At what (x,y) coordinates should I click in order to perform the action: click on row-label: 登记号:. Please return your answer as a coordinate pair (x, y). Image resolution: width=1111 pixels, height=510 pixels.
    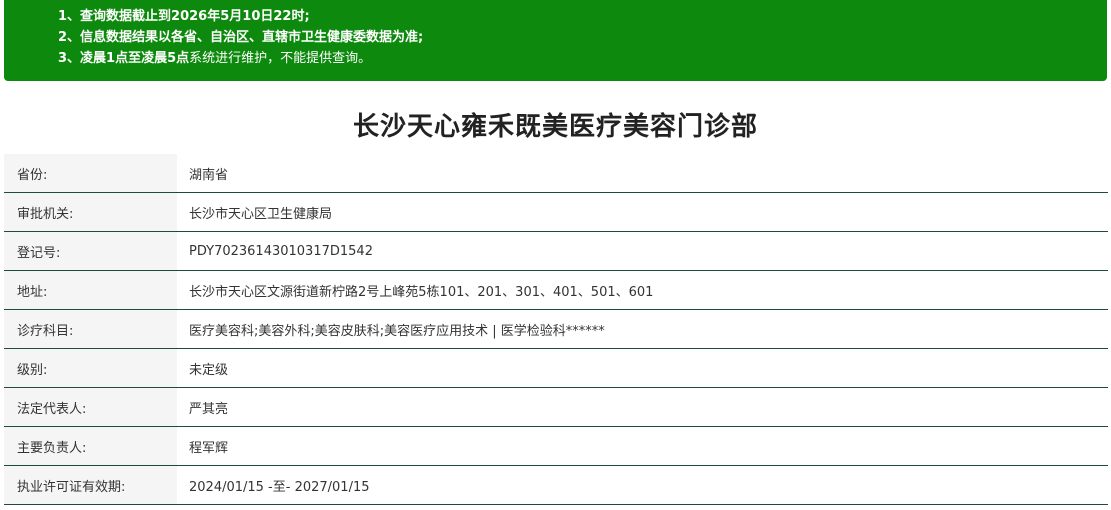
    Looking at the image, I should click on (90, 251).